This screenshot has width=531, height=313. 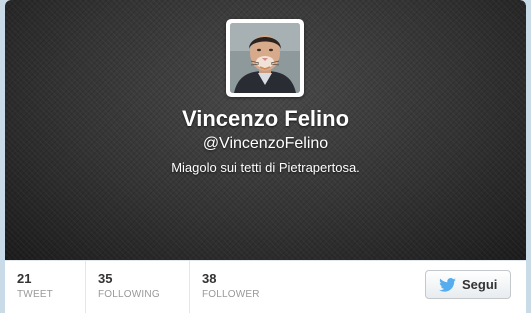 I want to click on twitter-bird-icon, so click(x=447, y=285).